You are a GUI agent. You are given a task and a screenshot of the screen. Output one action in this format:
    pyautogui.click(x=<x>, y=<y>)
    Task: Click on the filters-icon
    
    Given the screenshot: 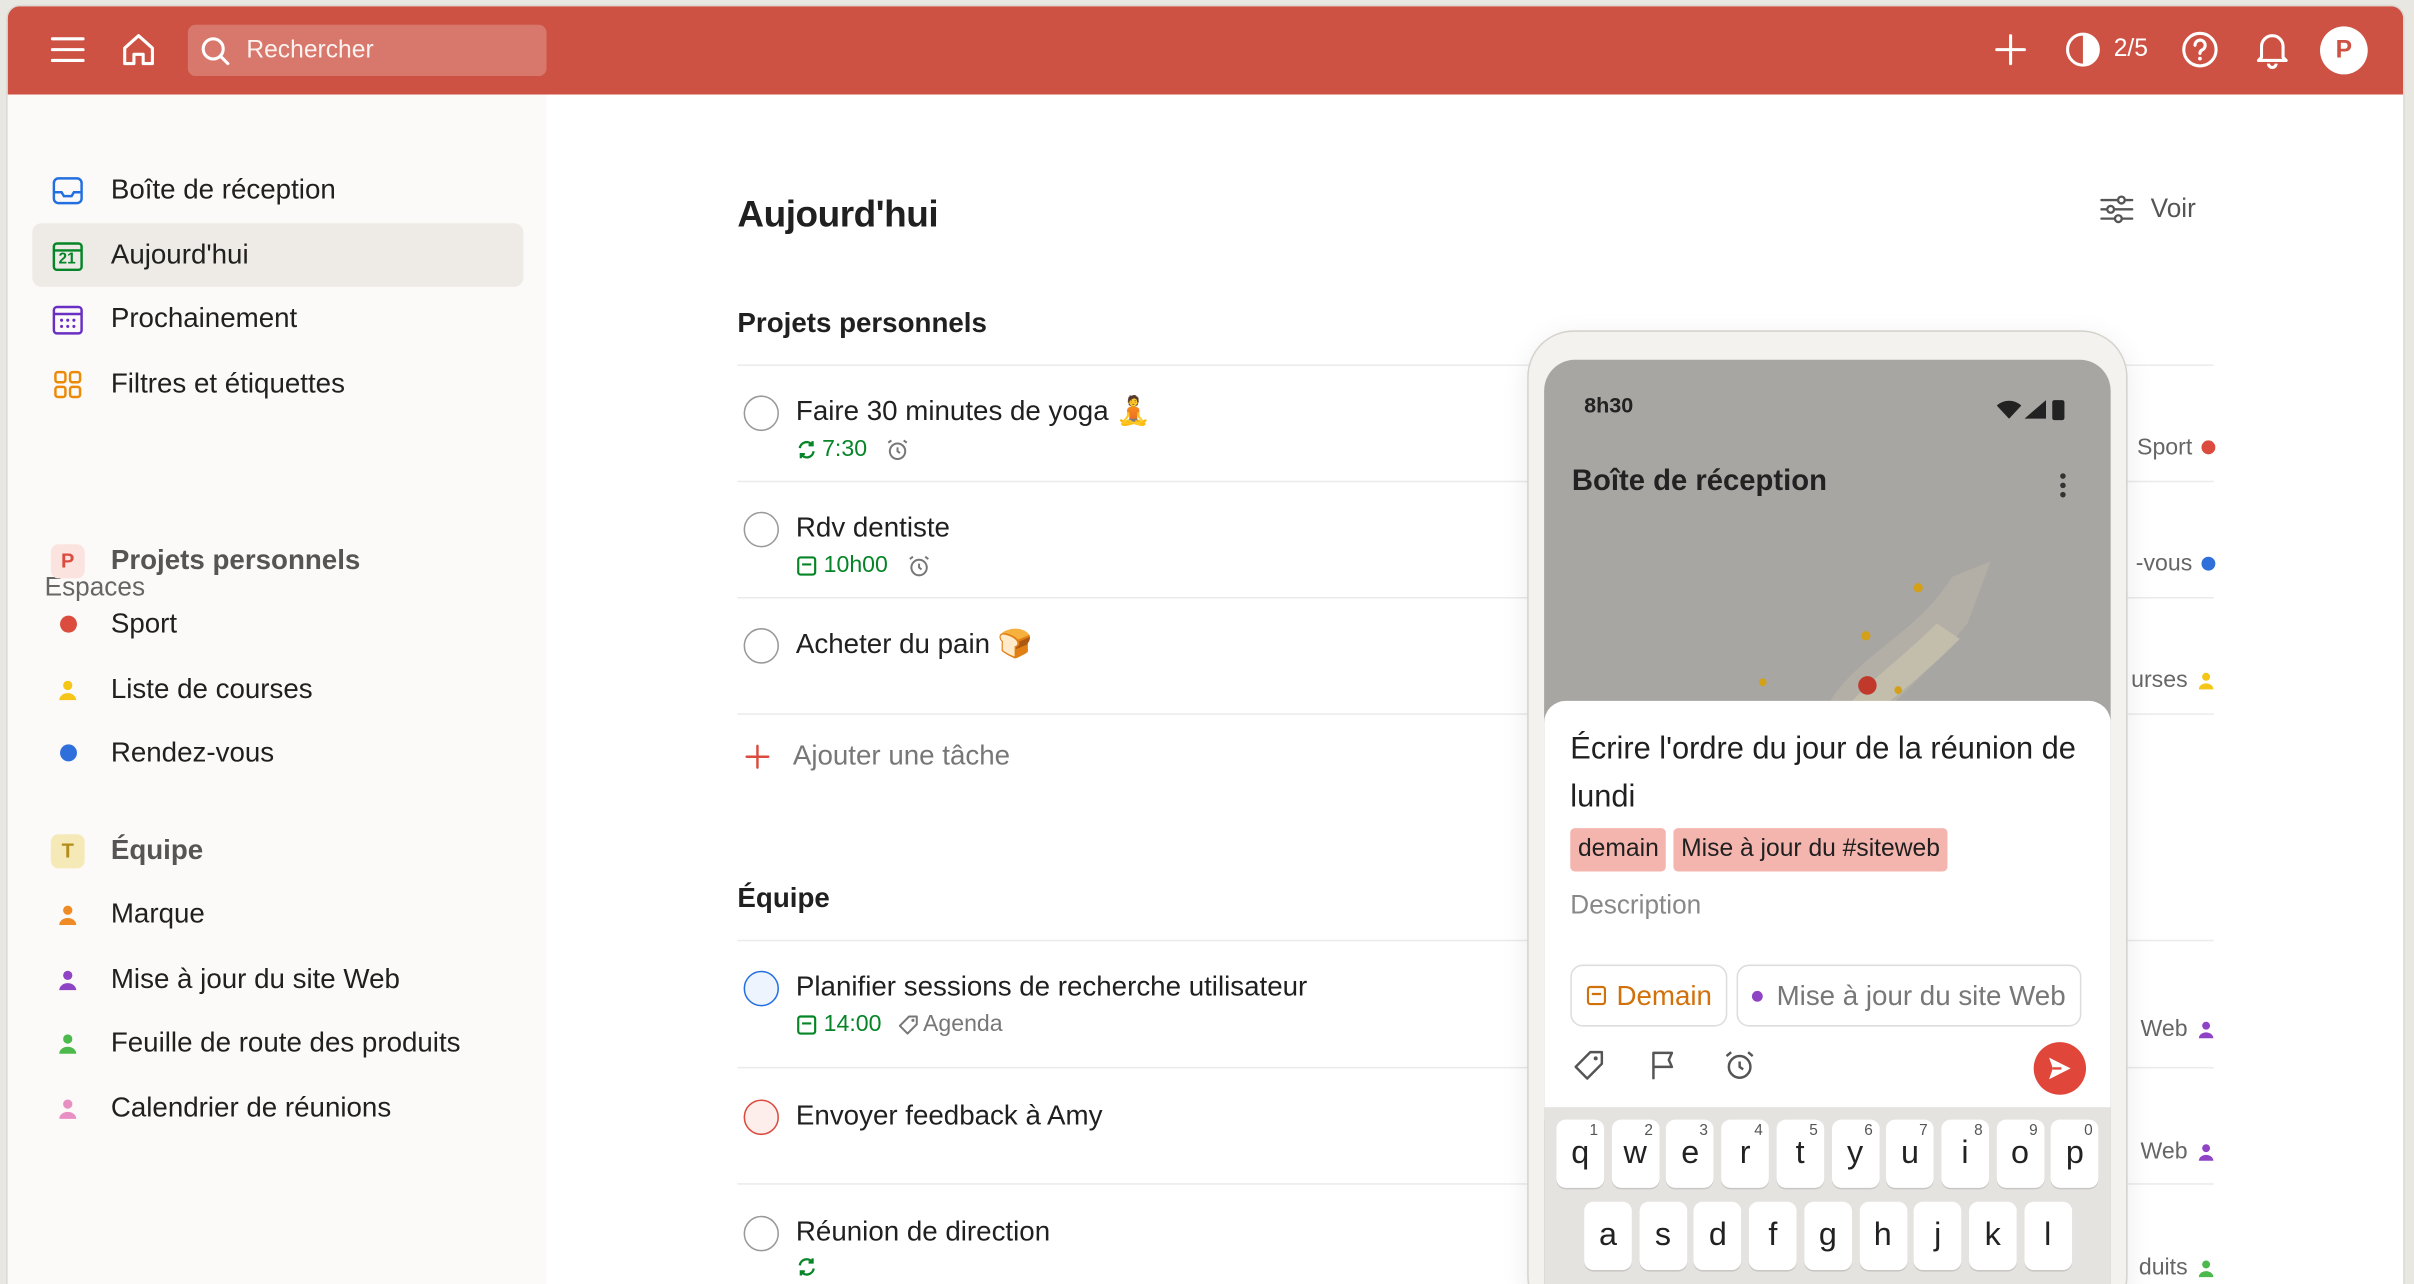 What is the action you would take?
    pyautogui.click(x=68, y=384)
    